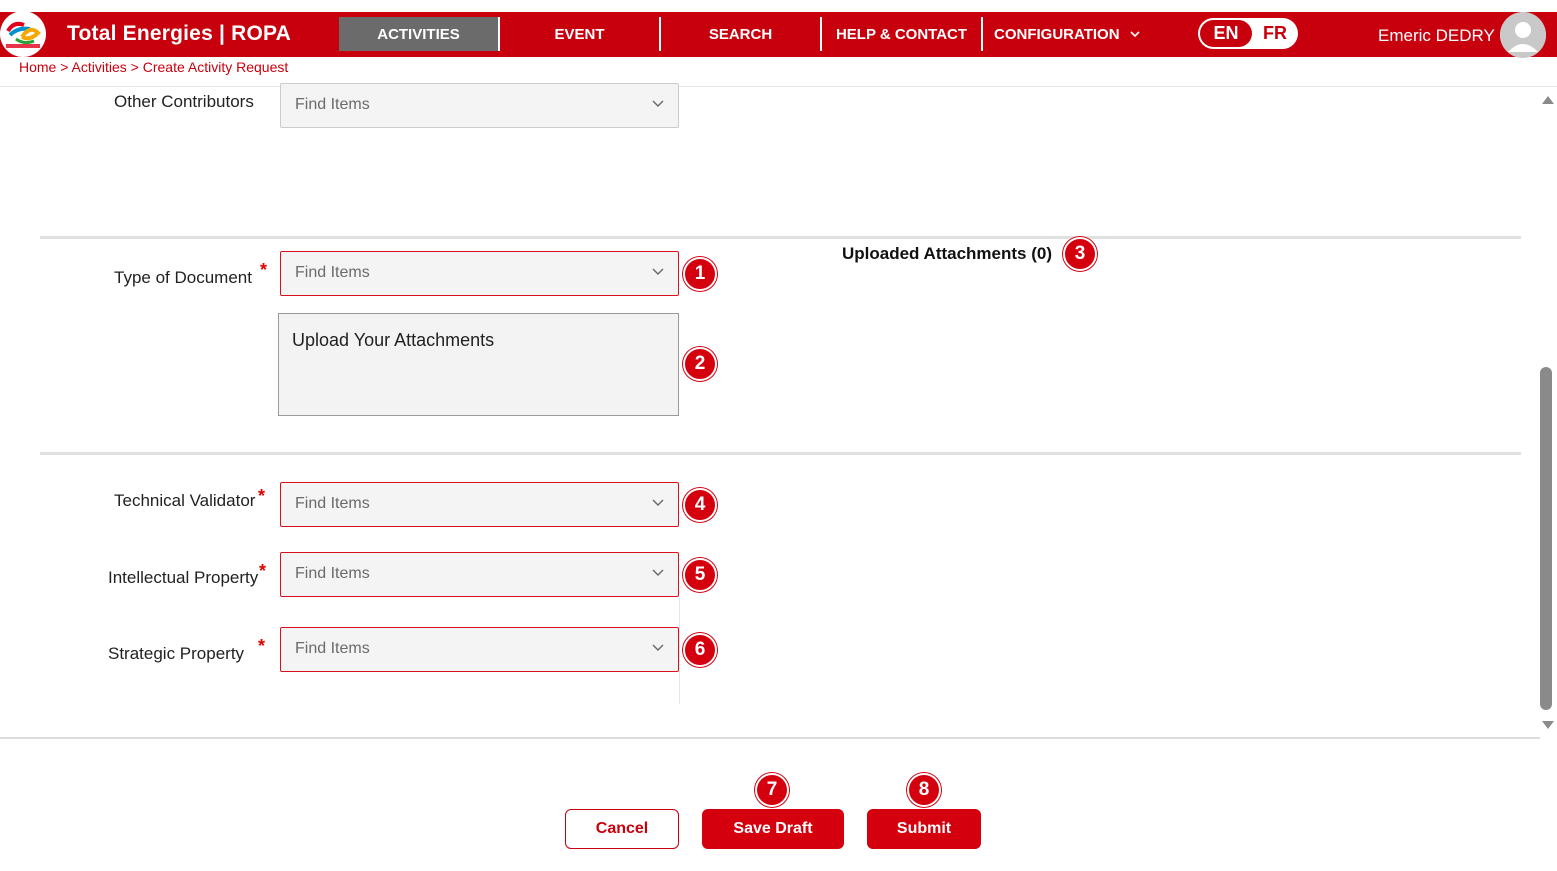  Describe the element at coordinates (1436, 36) in the screenshot. I see `user-name: Emeric DEDRY` at that location.